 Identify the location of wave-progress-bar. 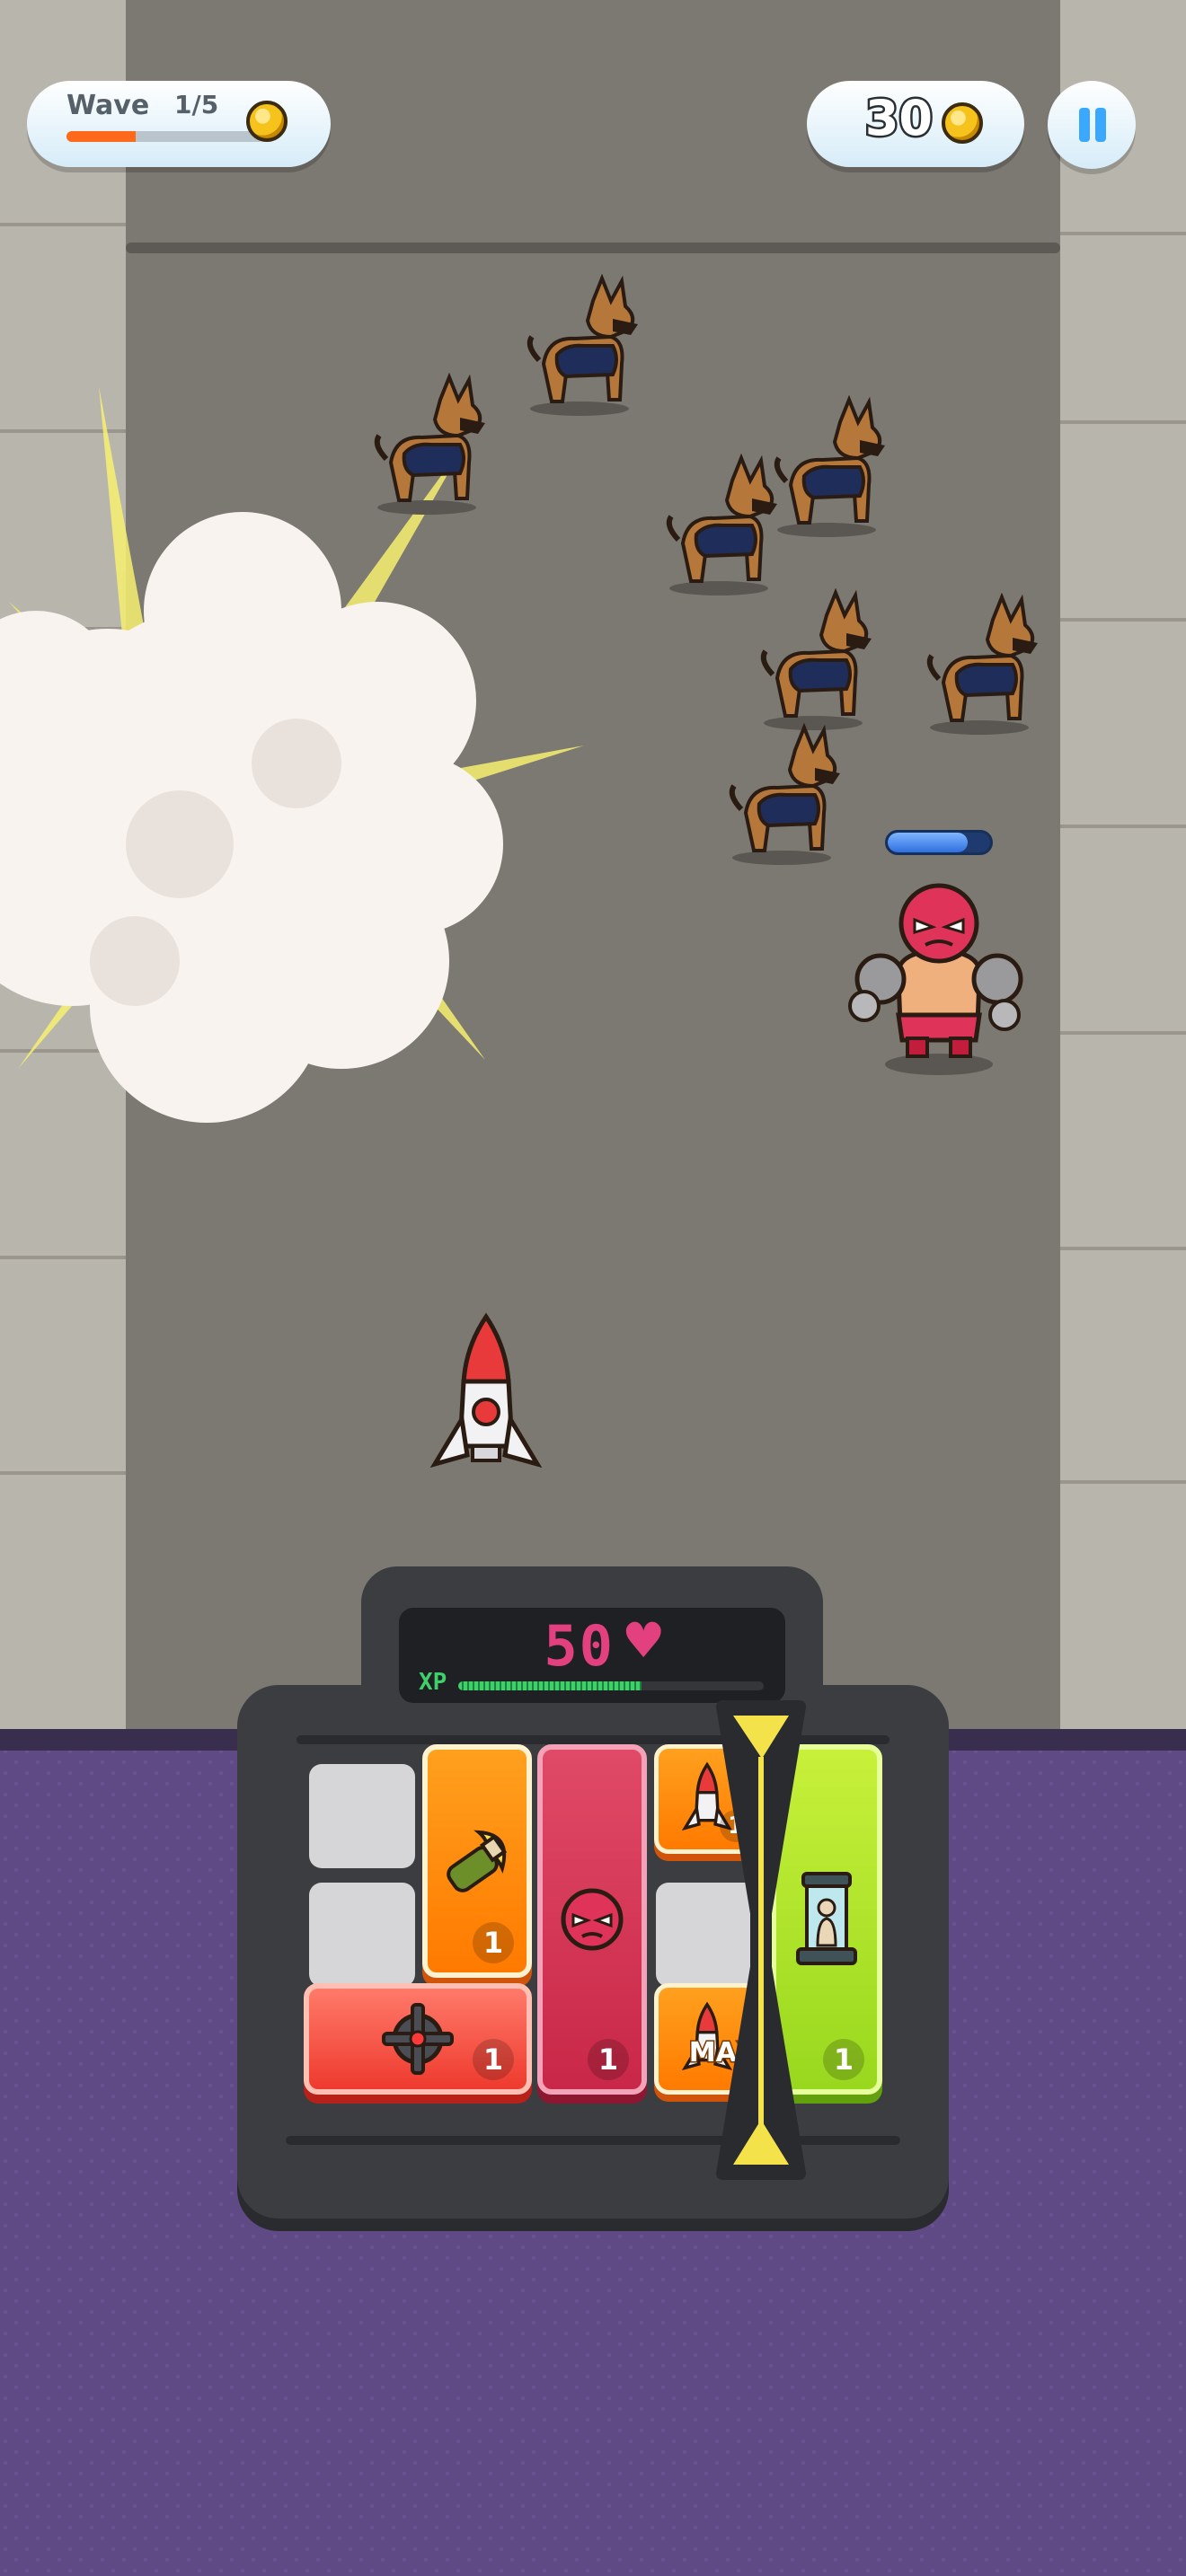
(165, 136).